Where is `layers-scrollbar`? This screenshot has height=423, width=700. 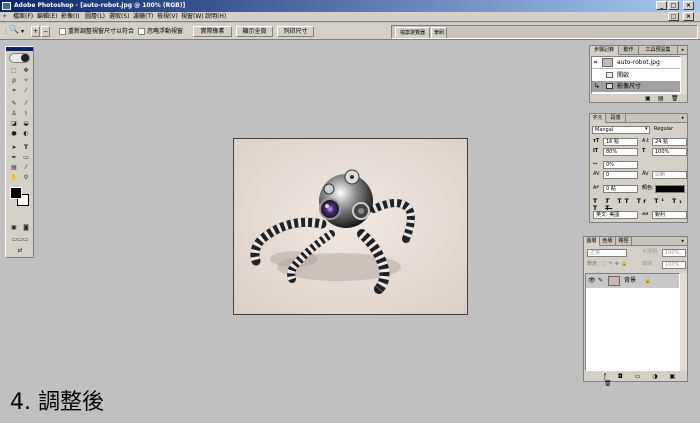 layers-scrollbar is located at coordinates (683, 322).